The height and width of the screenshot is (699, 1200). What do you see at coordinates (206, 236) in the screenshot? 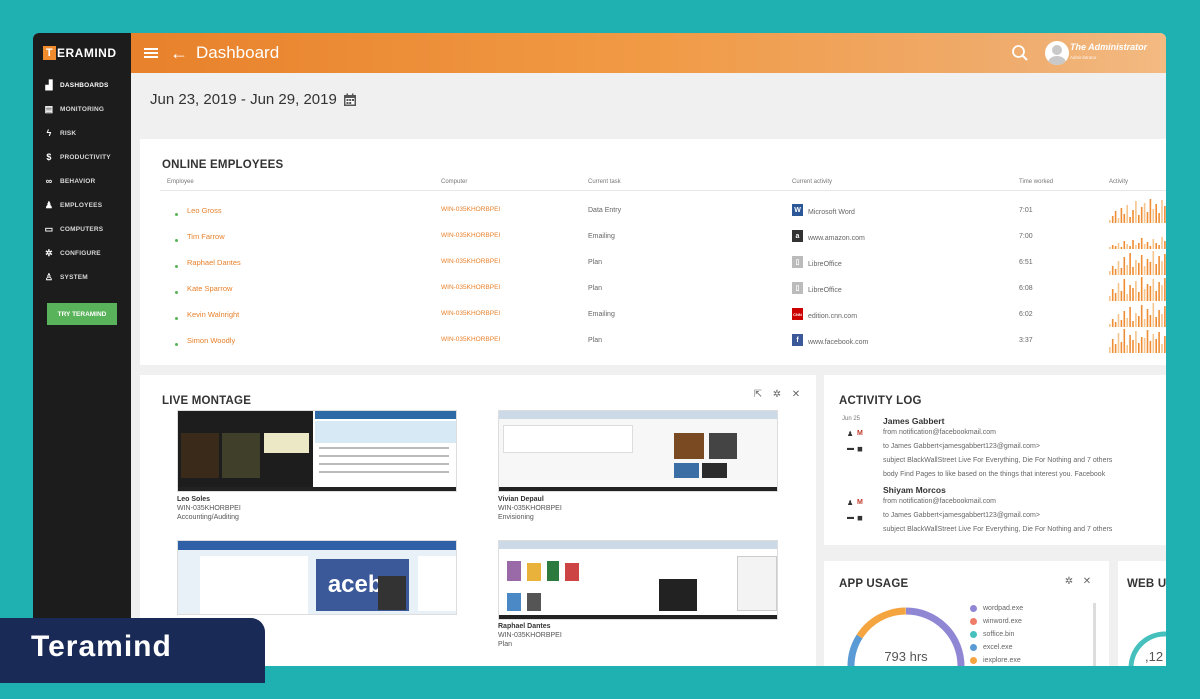
I see `employee-name-link: Tim Farrow` at bounding box center [206, 236].